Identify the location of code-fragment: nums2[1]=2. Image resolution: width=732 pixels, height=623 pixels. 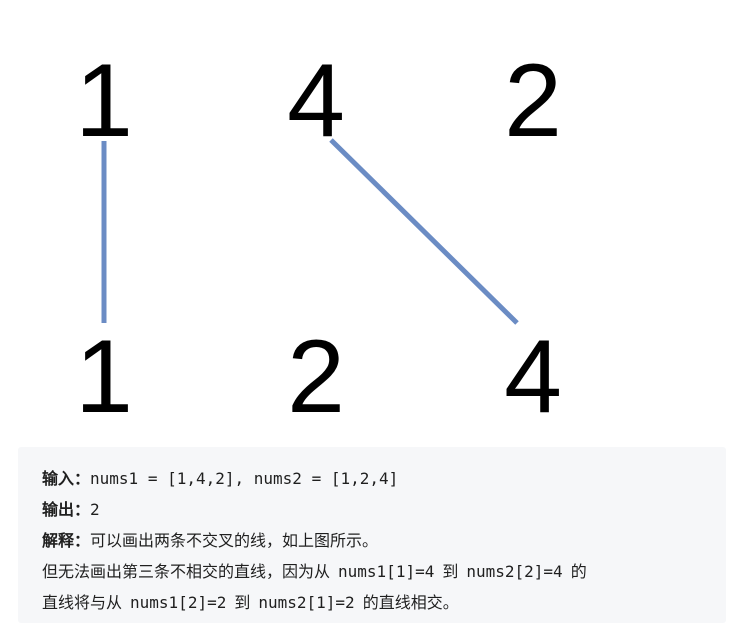
(306, 602).